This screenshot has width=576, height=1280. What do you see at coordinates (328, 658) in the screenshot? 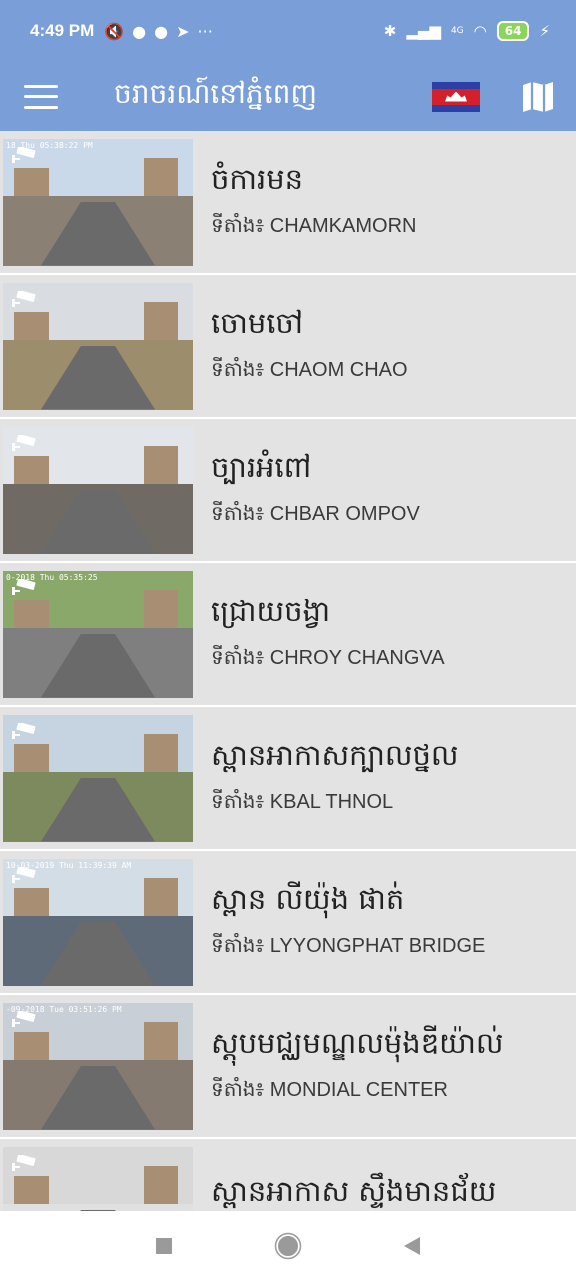
I see `camera-location: ទីតាំង៖ CHROY CHANGVA` at bounding box center [328, 658].